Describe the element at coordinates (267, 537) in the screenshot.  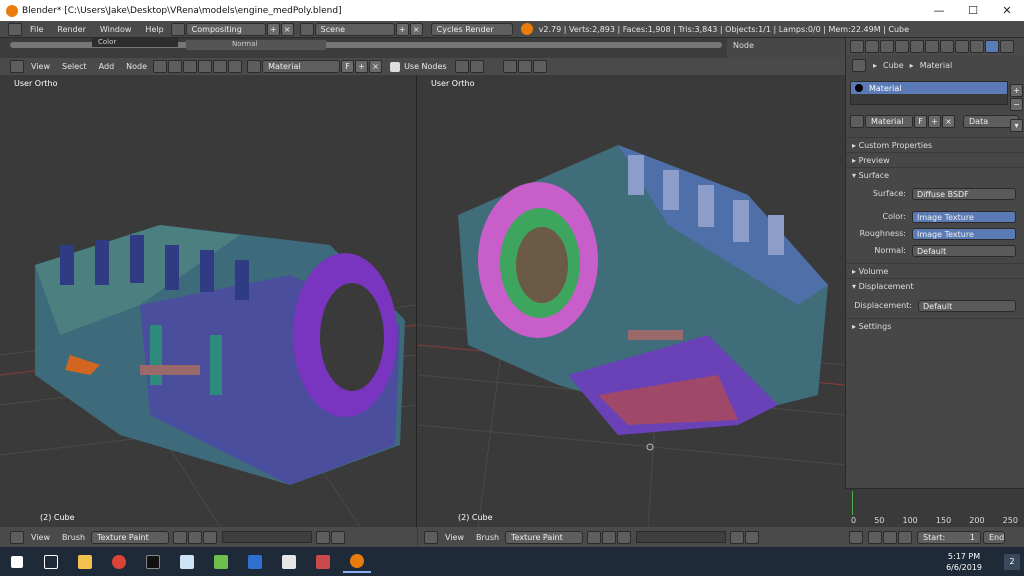
I see `layer-buttons-left` at that location.